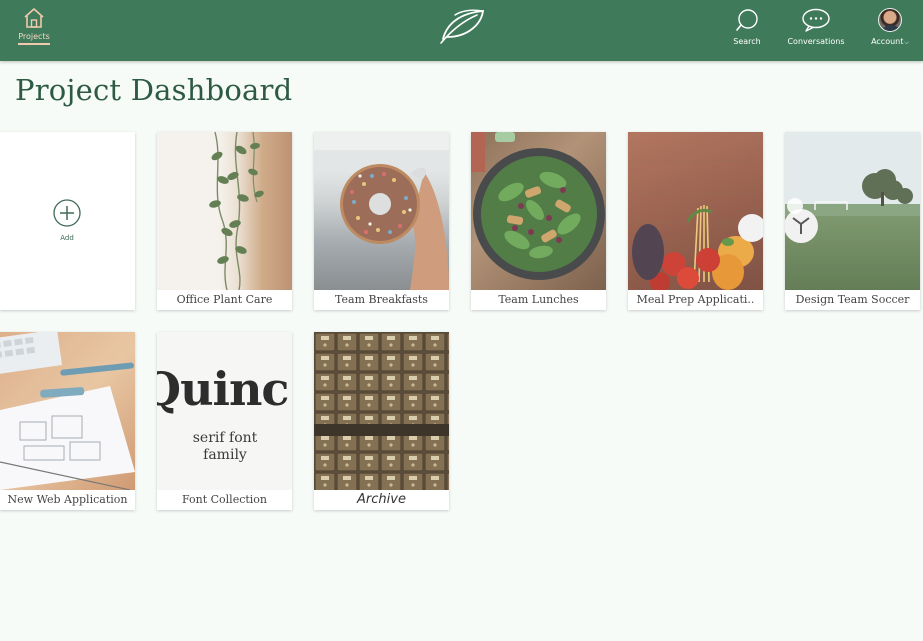  I want to click on nav-account: Account⌵, so click(890, 27).